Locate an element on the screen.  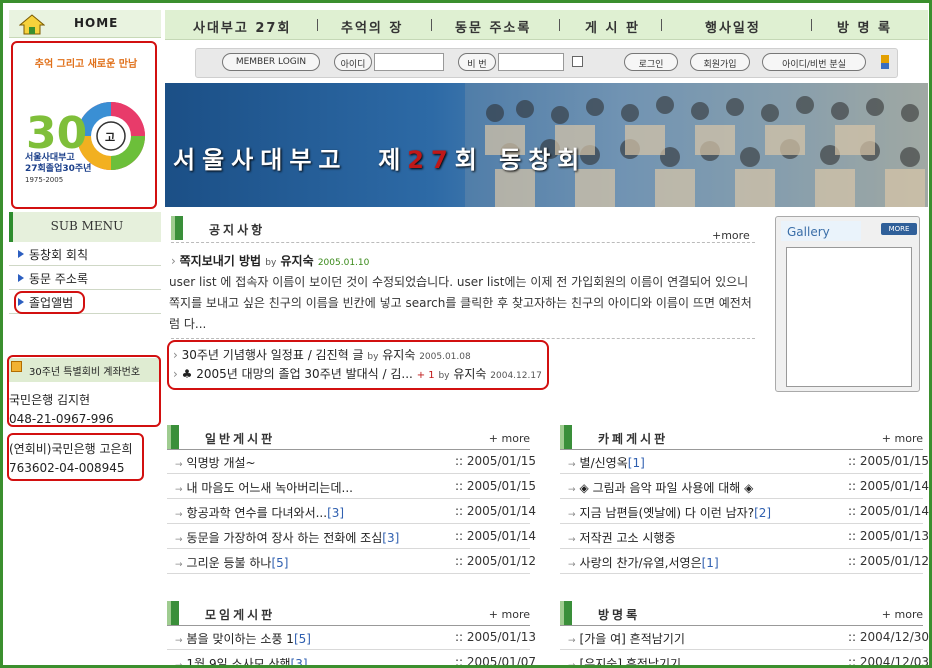
top-navigation: 사대부고 27회 추억의 장 동문 주소록 게 시 판 행사일정 방 명 록 is located at coordinates (546, 25).